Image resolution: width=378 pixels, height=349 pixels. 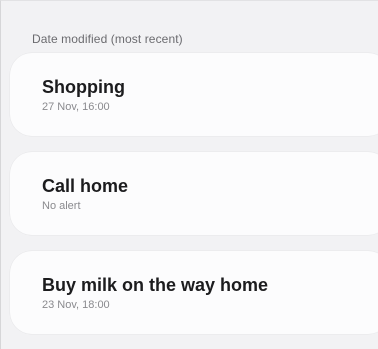 I want to click on sort-order-label: Date modified (most recent), so click(x=107, y=39).